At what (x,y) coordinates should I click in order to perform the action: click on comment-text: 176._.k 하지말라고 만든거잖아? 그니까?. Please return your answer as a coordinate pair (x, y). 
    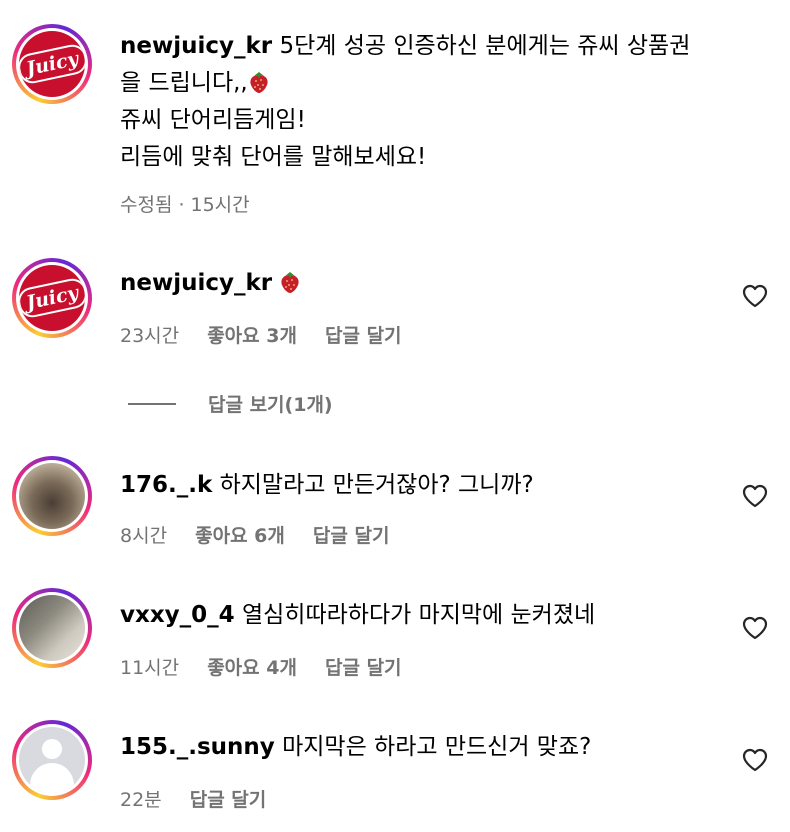
    Looking at the image, I should click on (327, 485).